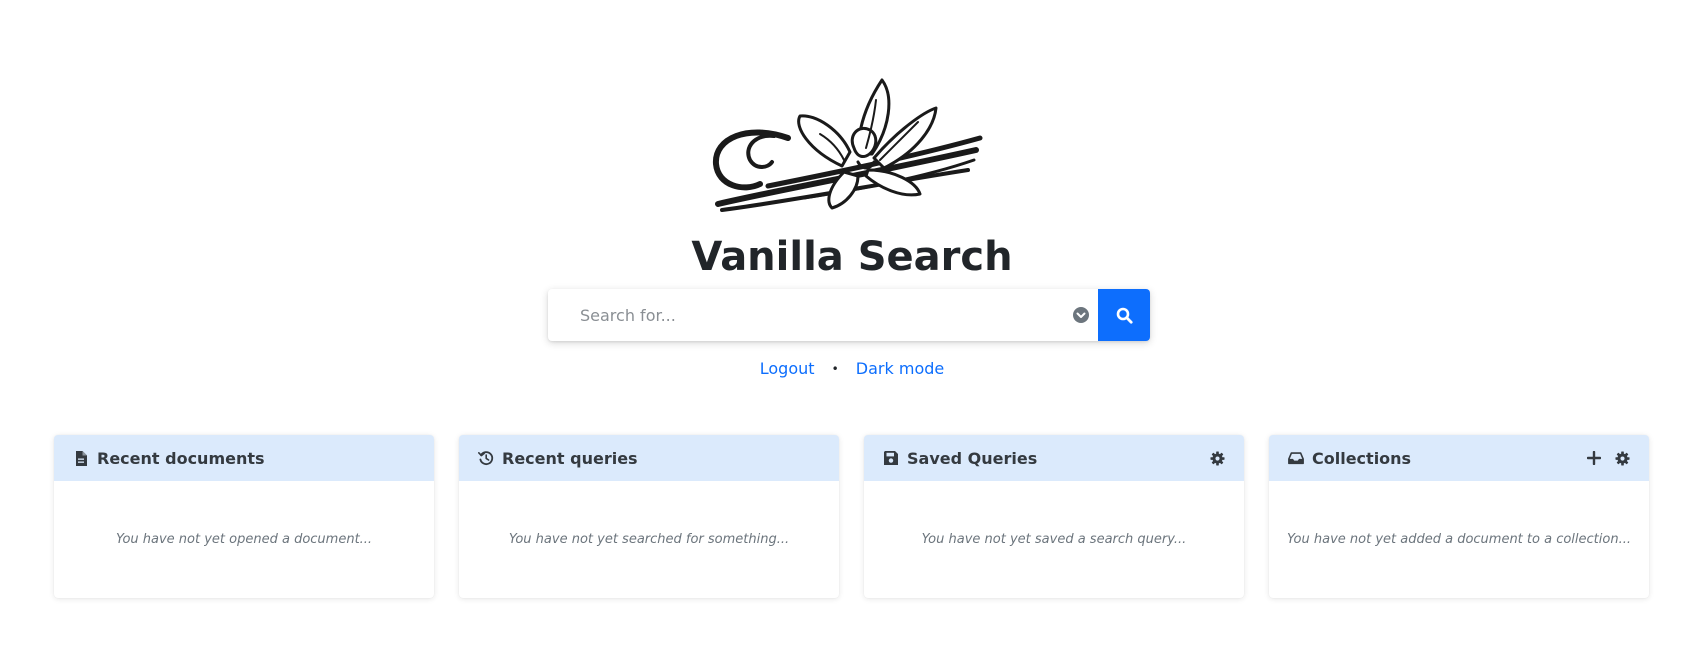 This screenshot has height=662, width=1704. Describe the element at coordinates (847, 145) in the screenshot. I see `vanilla-flower-logo` at that location.